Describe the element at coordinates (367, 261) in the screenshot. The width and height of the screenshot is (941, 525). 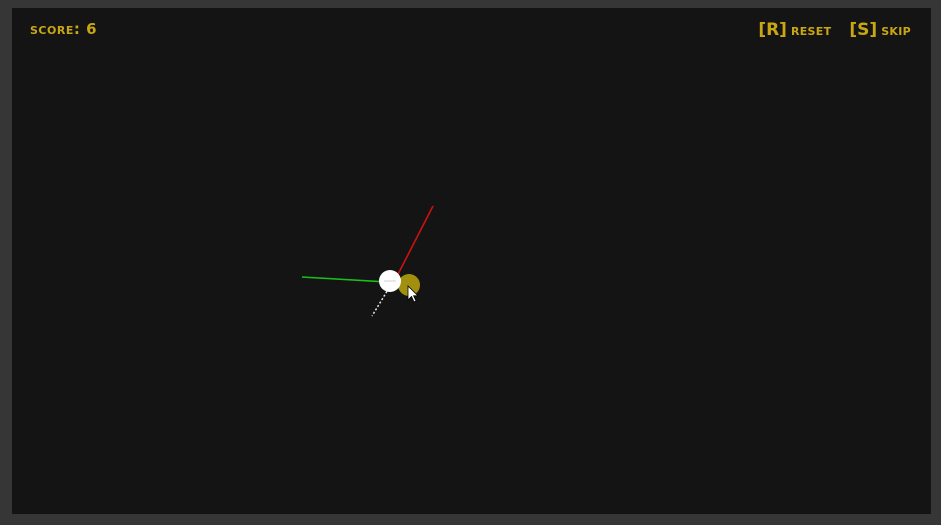
I see `game-scene` at that location.